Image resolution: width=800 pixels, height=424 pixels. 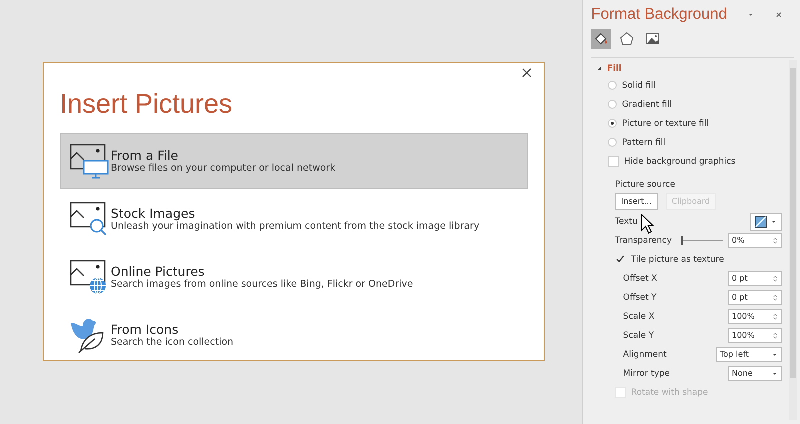 What do you see at coordinates (295, 226) in the screenshot?
I see `option-description: Unleash your imagination with premium content from the stock image library` at bounding box center [295, 226].